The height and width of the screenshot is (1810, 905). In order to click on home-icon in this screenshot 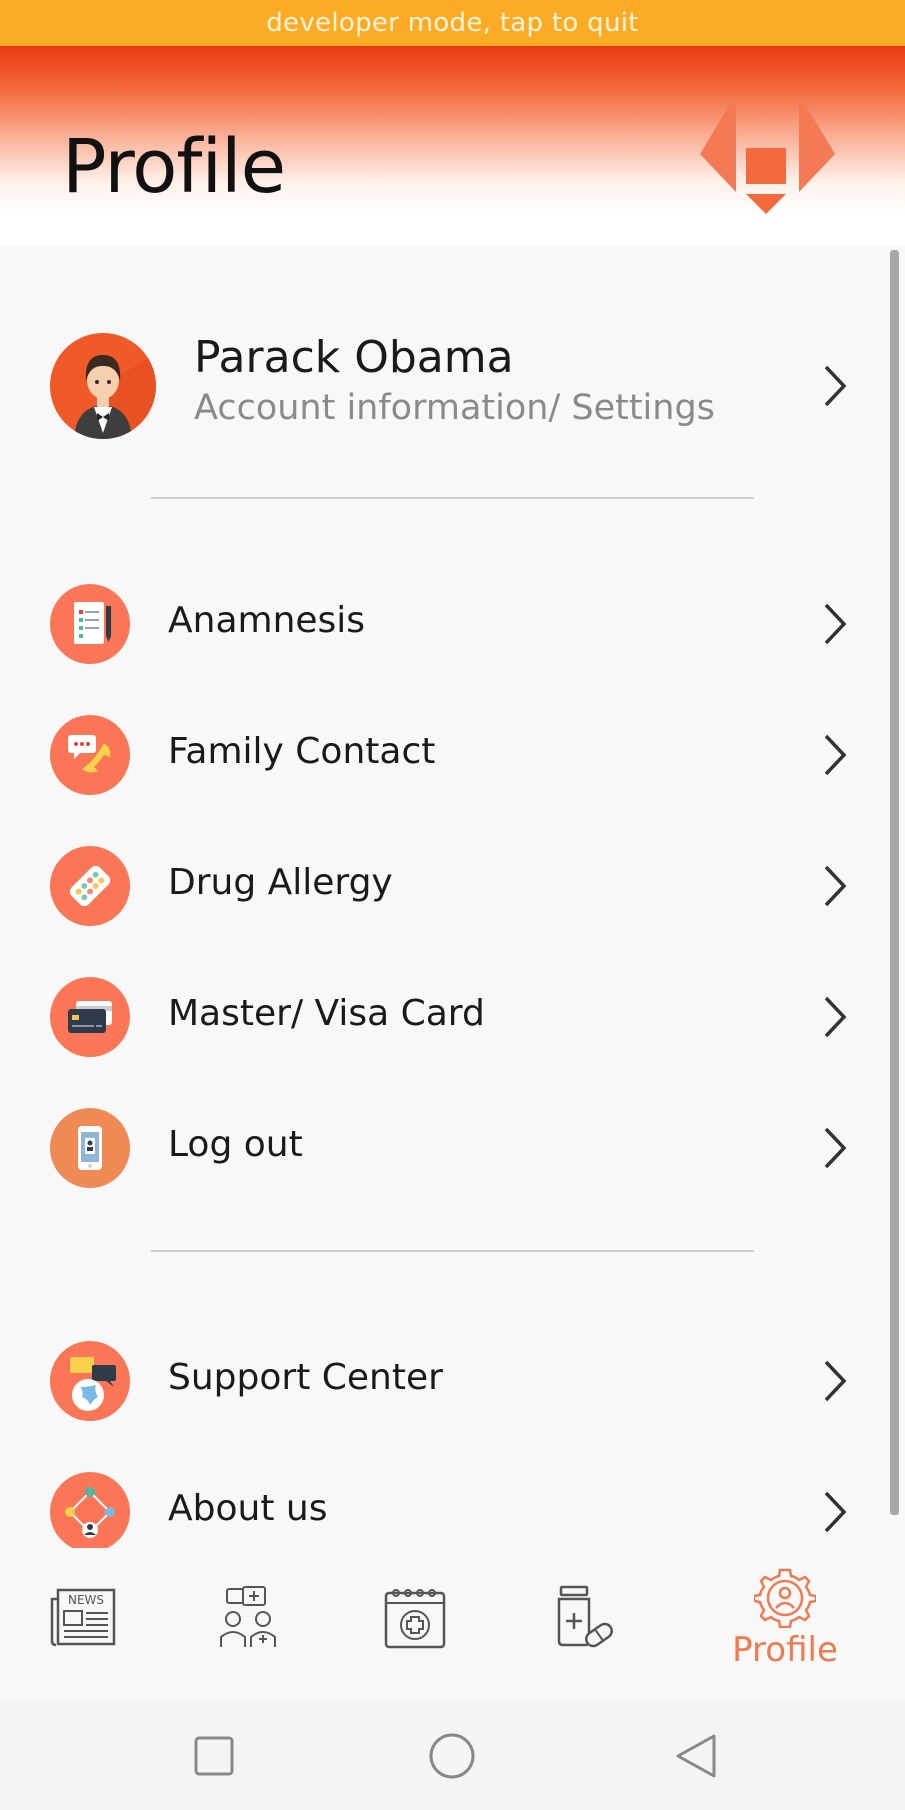, I will do `click(452, 1756)`.